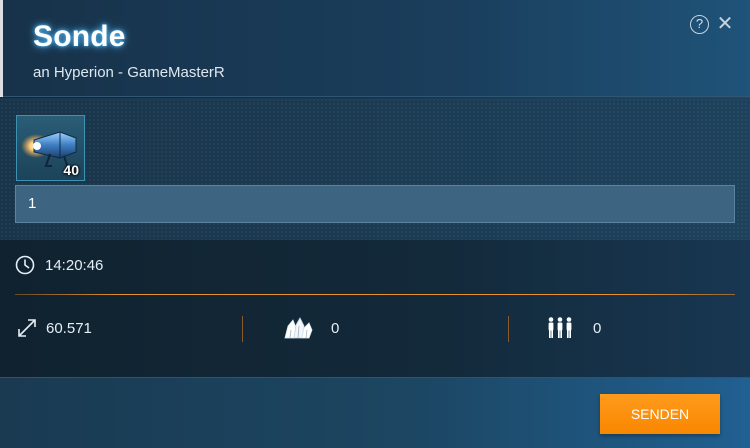 The width and height of the screenshot is (750, 448). Describe the element at coordinates (25, 265) in the screenshot. I see `clock-icon` at that location.